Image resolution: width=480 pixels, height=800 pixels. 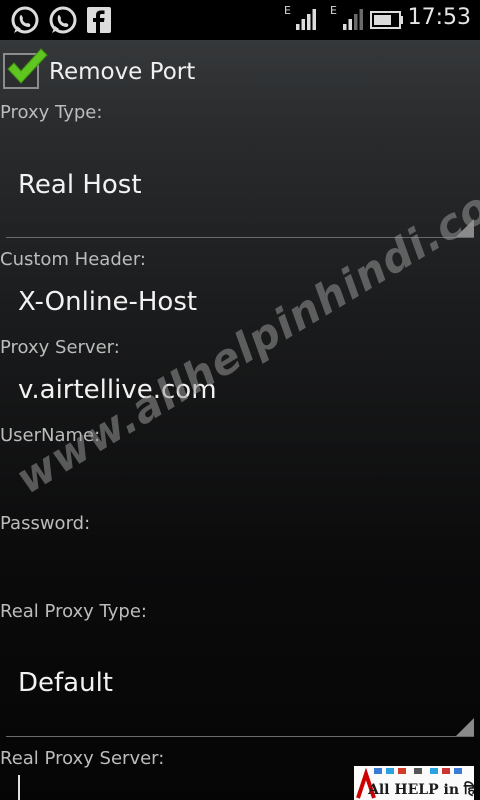 I want to click on site-logo: All HELP in हिन्दी, so click(x=414, y=783).